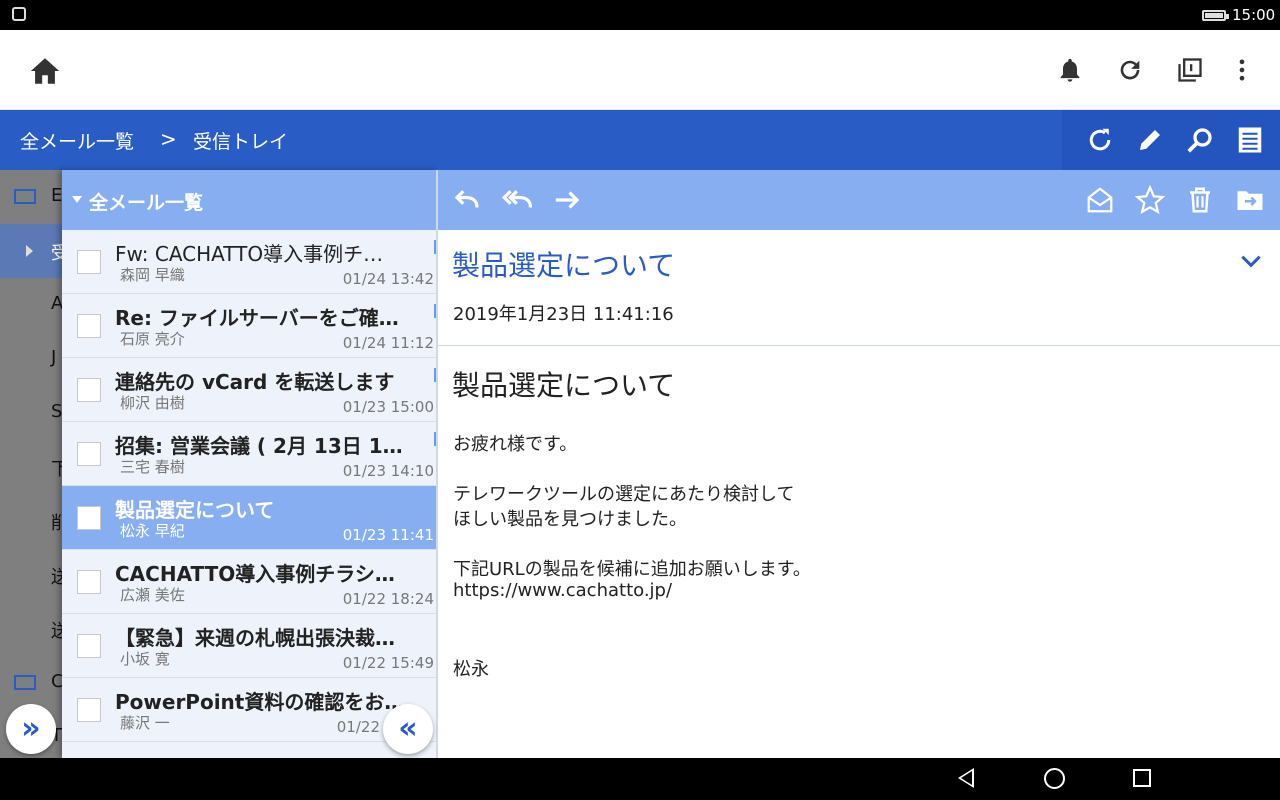 This screenshot has width=1280, height=800. I want to click on dropdown-arrow-icon, so click(77, 199).